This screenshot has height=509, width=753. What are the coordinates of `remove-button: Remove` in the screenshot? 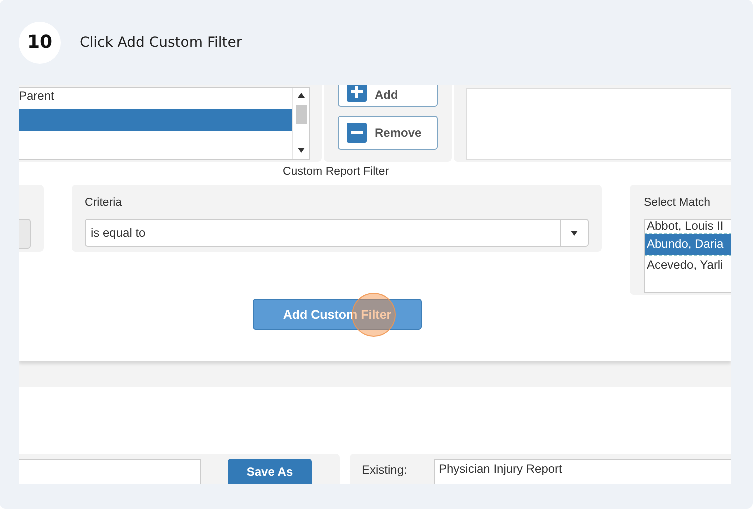 It's located at (388, 133).